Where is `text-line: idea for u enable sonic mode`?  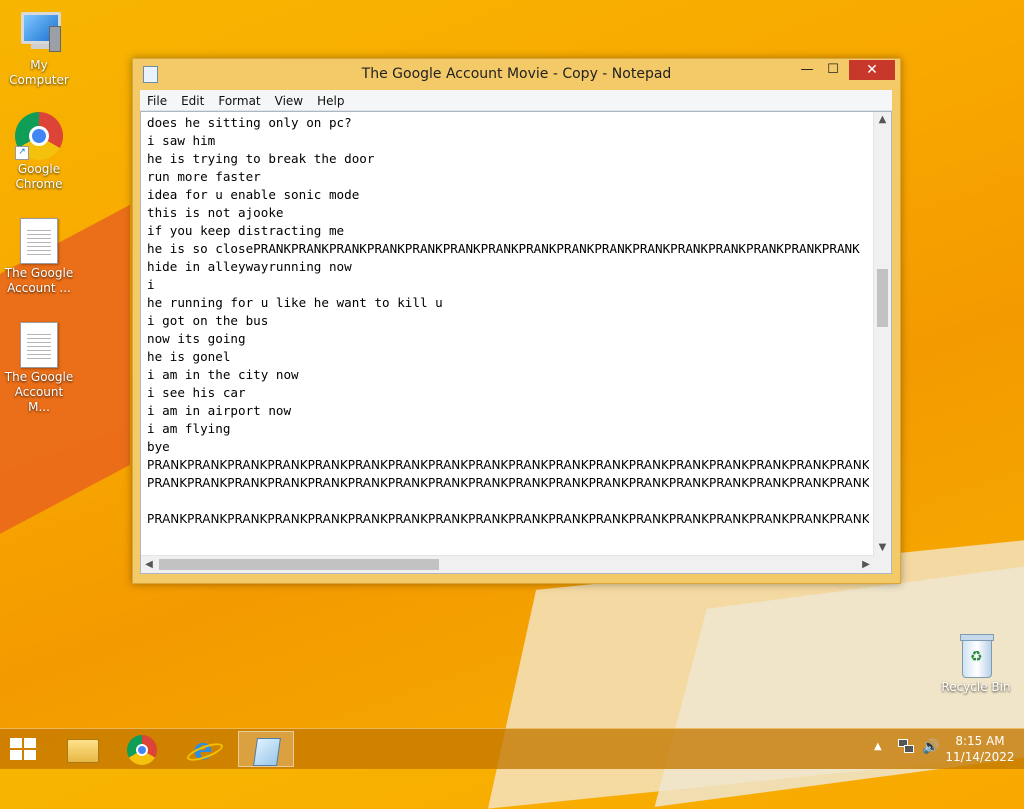 text-line: idea for u enable sonic mode is located at coordinates (253, 194).